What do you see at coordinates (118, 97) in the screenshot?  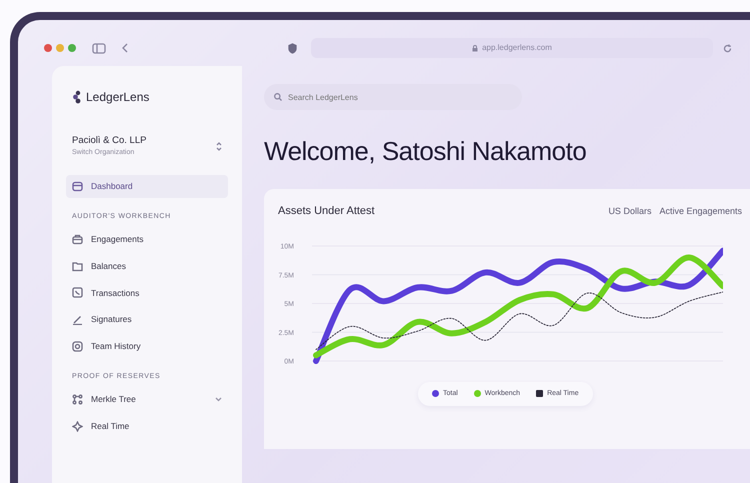 I see `brand-name: LedgerLens` at bounding box center [118, 97].